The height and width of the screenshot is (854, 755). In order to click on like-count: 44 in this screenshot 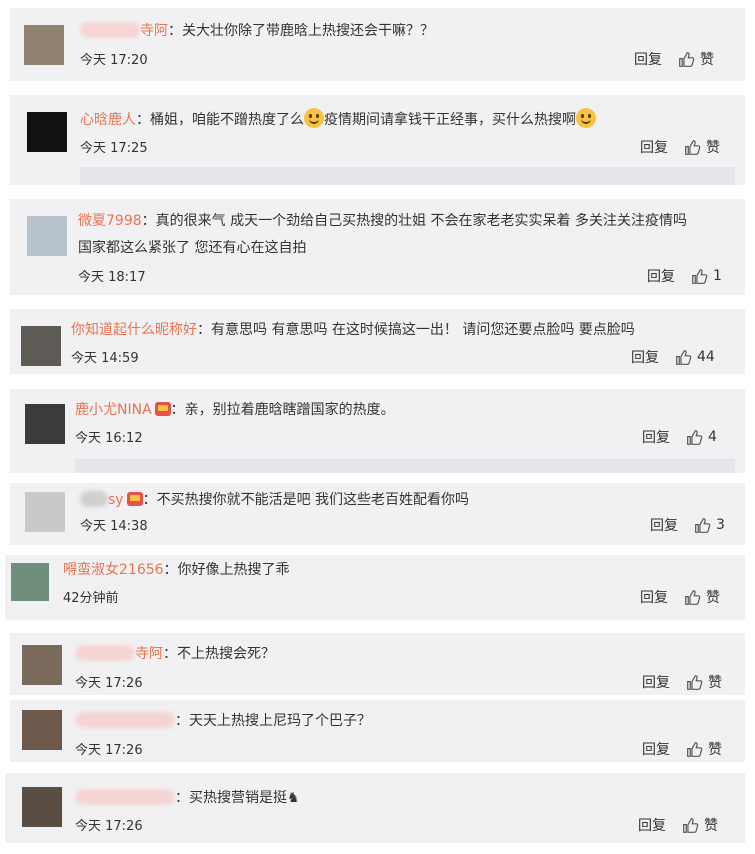, I will do `click(706, 357)`.